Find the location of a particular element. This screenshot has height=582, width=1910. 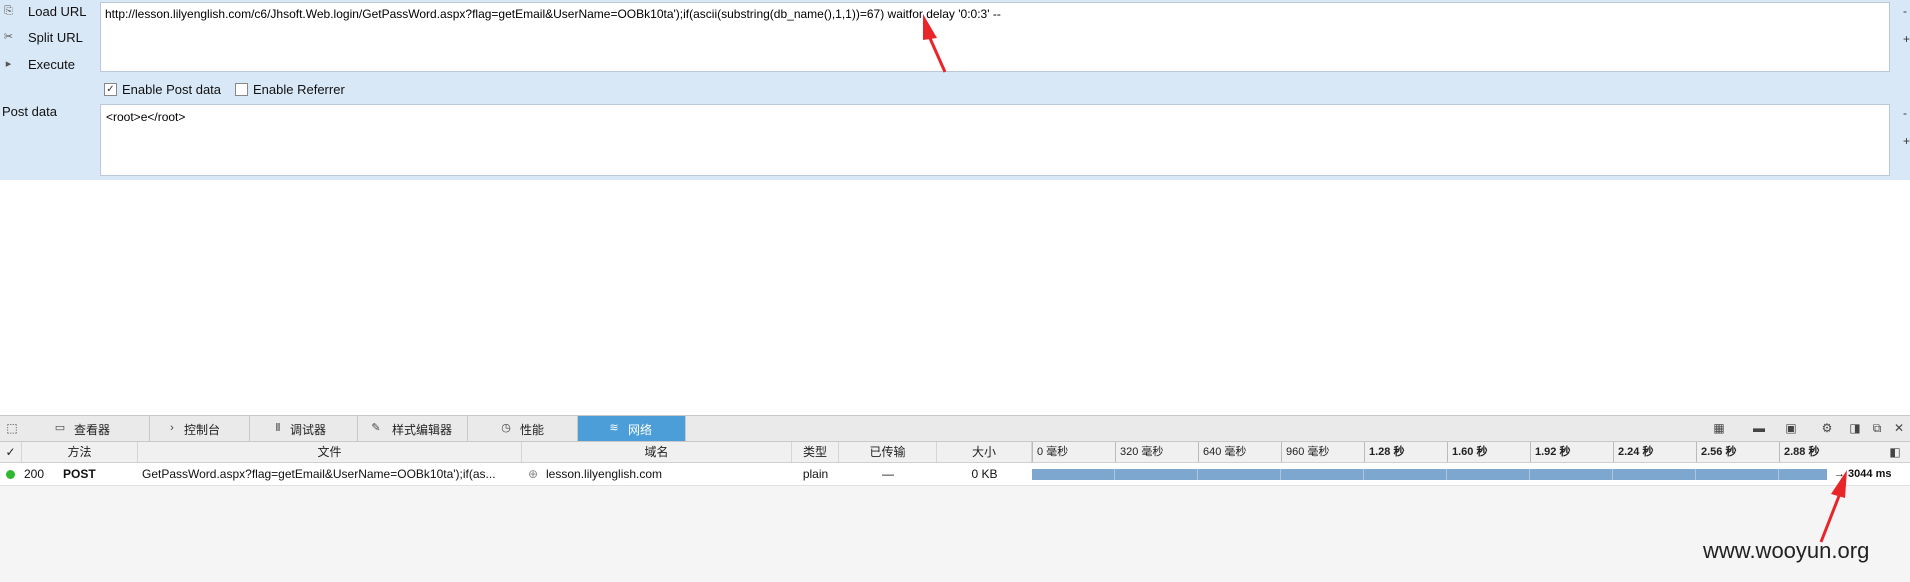

close-icon: ✕ is located at coordinates (1899, 428).